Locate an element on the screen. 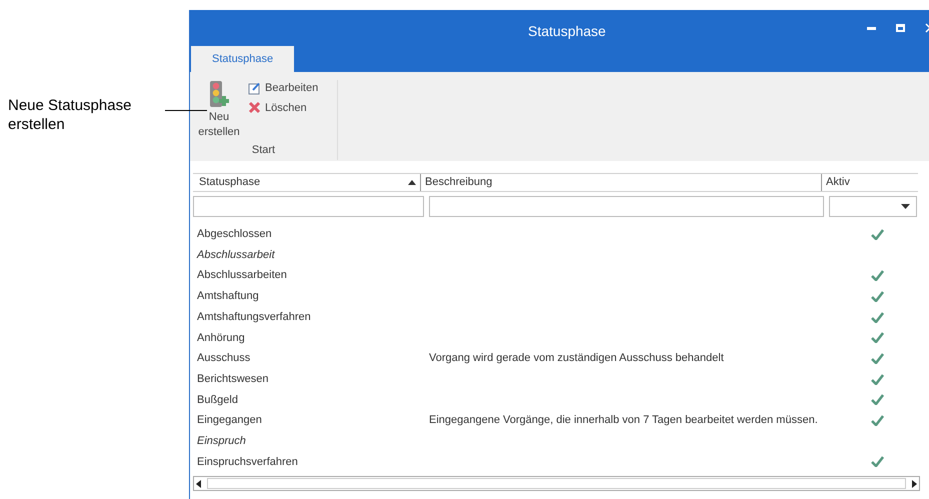 The width and height of the screenshot is (929, 499). dropdown-arrow-icon is located at coordinates (905, 206).